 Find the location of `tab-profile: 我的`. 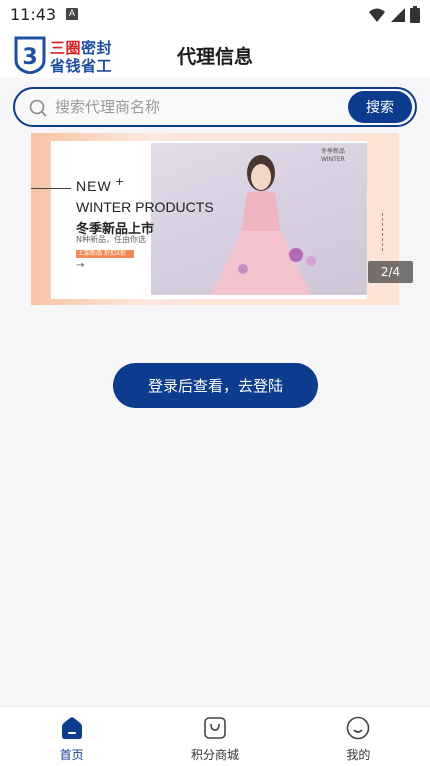

tab-profile: 我的 is located at coordinates (358, 736).